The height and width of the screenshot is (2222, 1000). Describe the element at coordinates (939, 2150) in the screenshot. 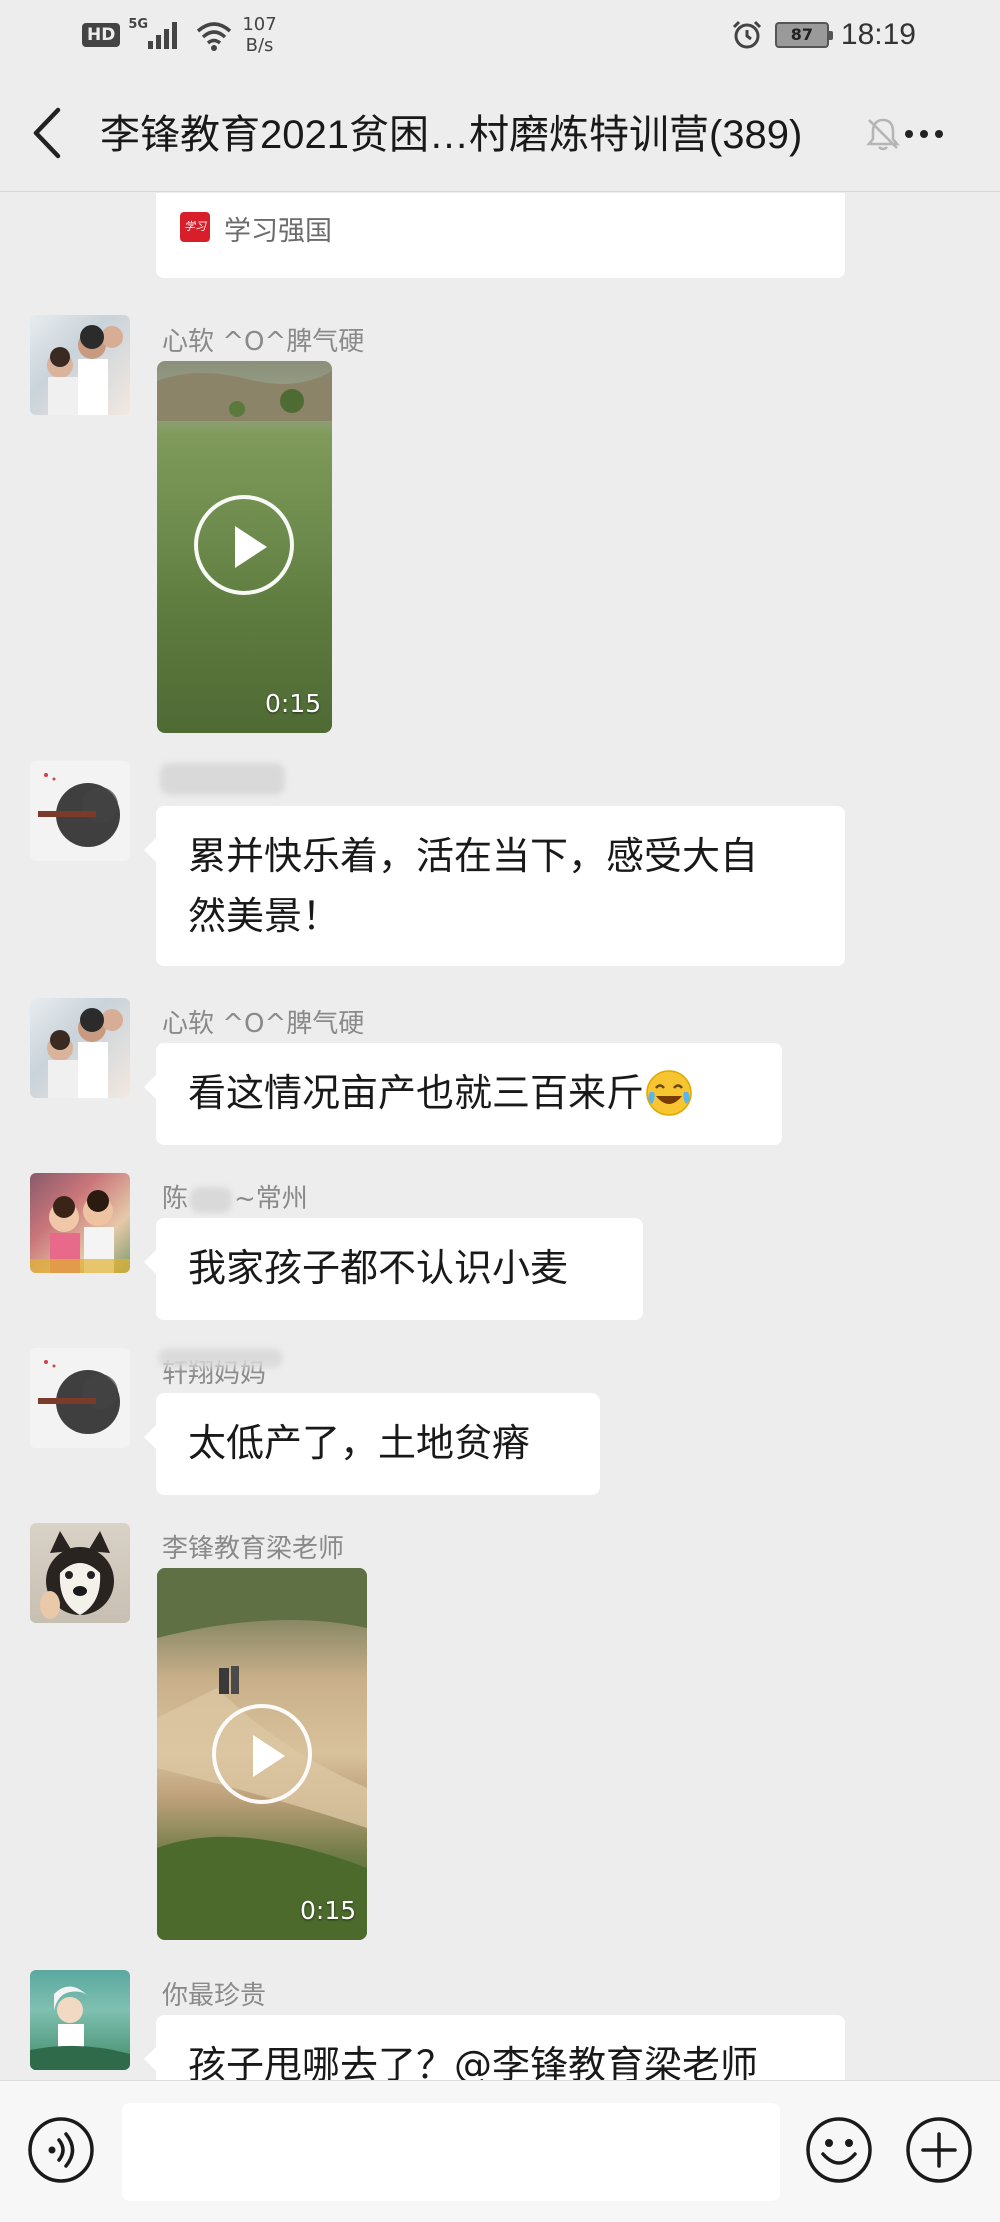

I see `plus-icon` at that location.